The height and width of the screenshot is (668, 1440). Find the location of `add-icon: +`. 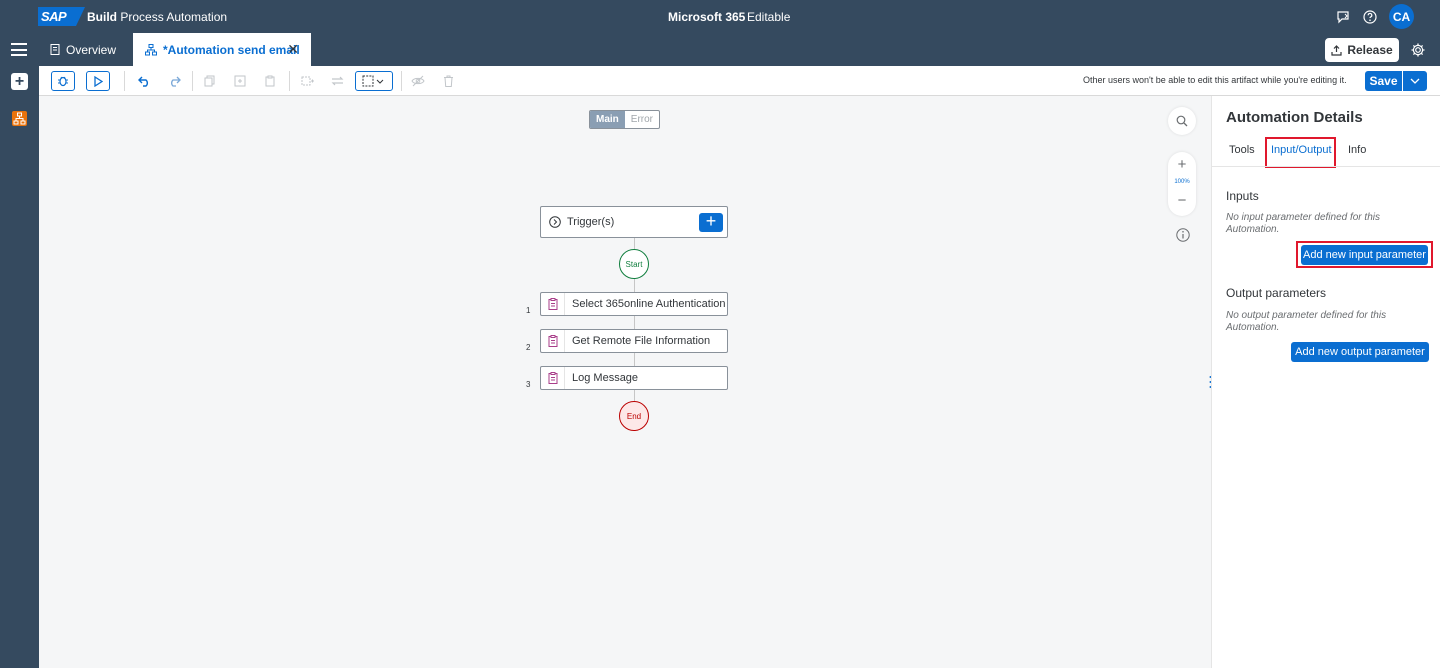

add-icon: + is located at coordinates (19, 81).